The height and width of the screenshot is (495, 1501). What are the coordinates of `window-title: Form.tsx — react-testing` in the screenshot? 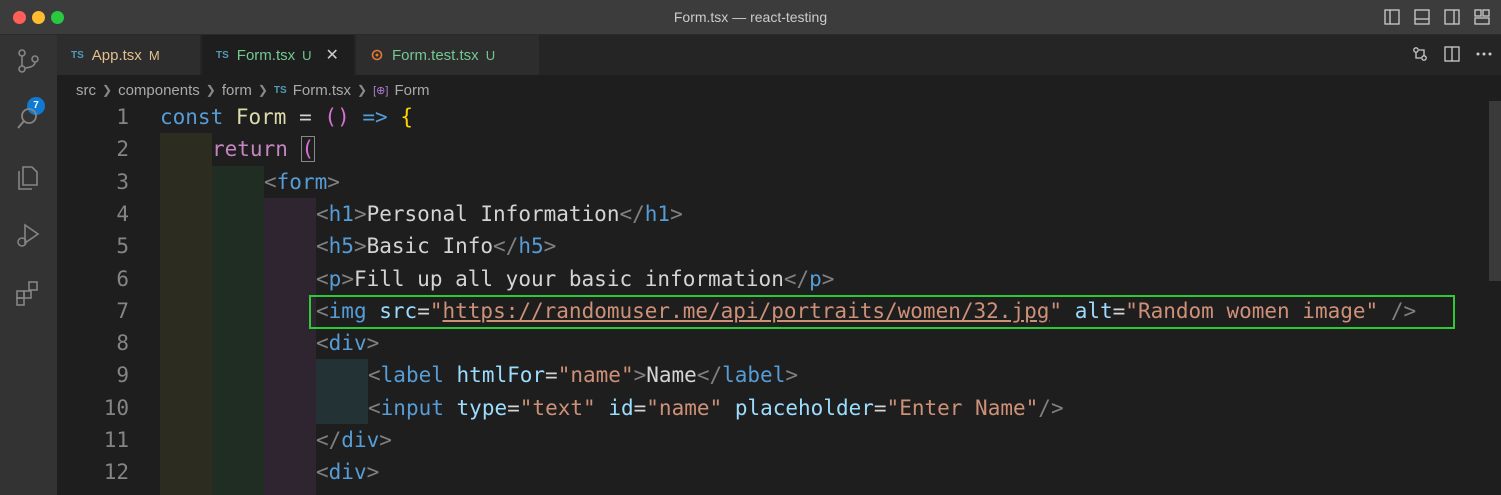 It's located at (750, 17).